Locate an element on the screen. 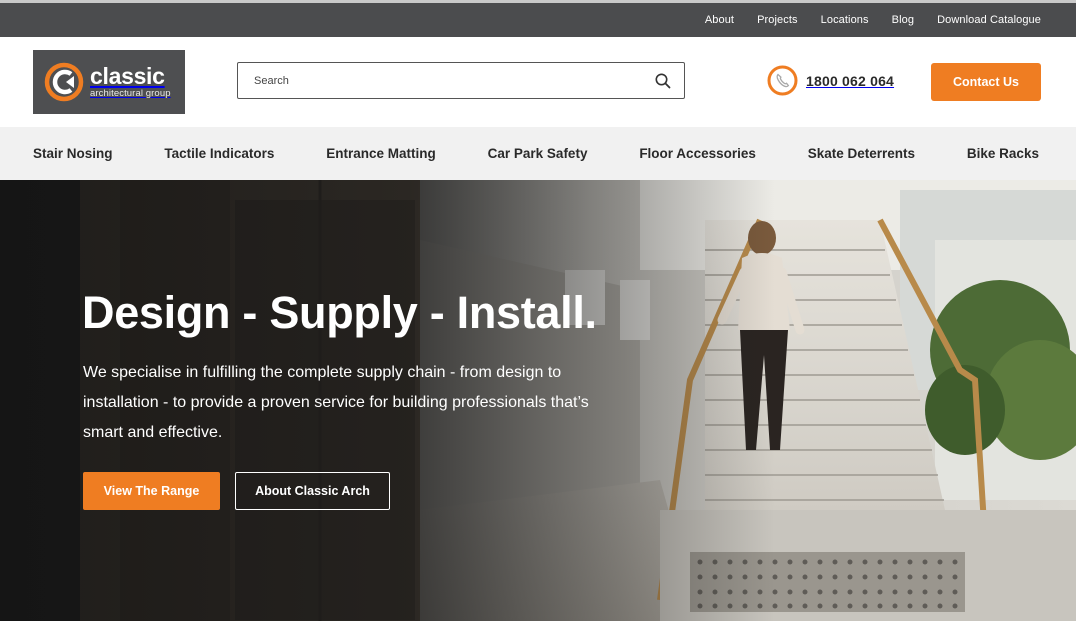  site-logo: classic architectural group is located at coordinates (109, 82).